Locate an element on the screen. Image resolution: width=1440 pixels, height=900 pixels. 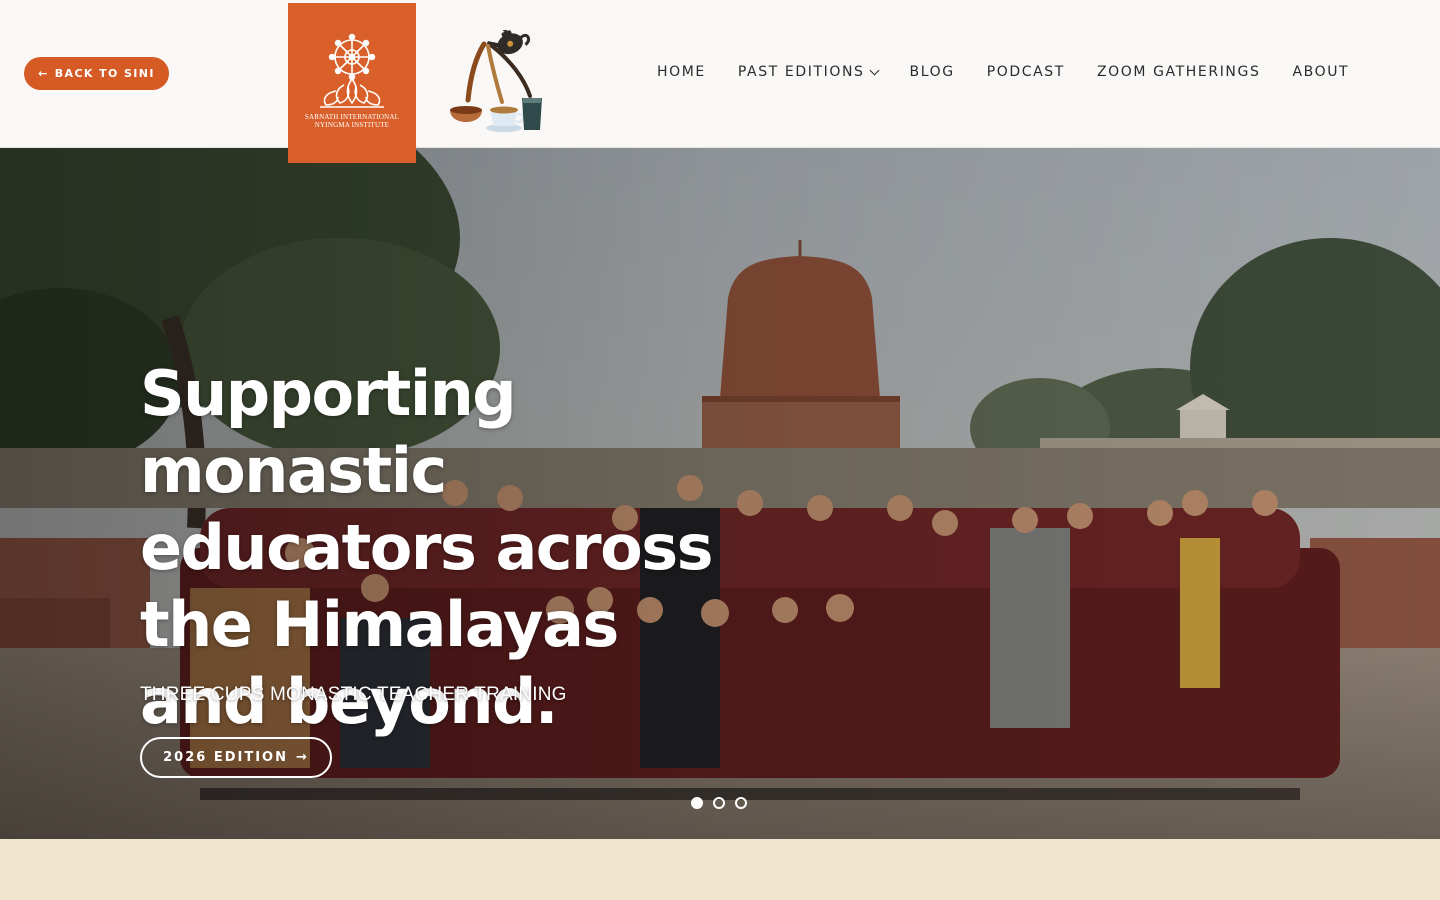
arrow-right-icon: → is located at coordinates (302, 757).